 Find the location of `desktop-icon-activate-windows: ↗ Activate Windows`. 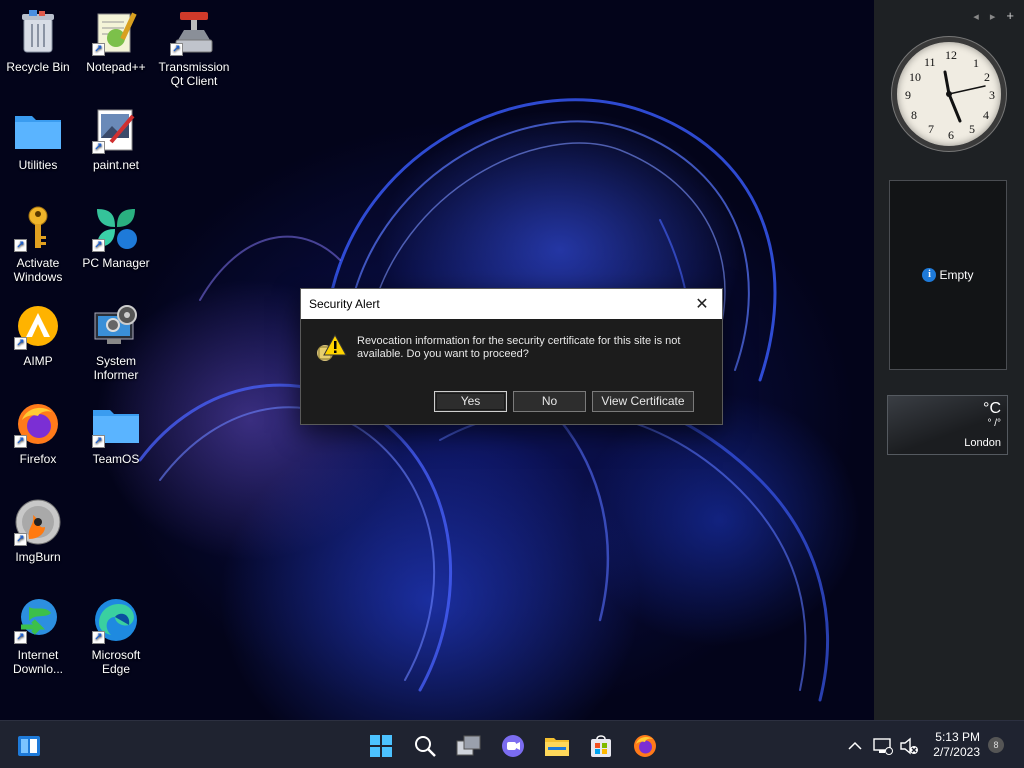

desktop-icon-activate-windows: ↗ Activate Windows is located at coordinates (38, 244).